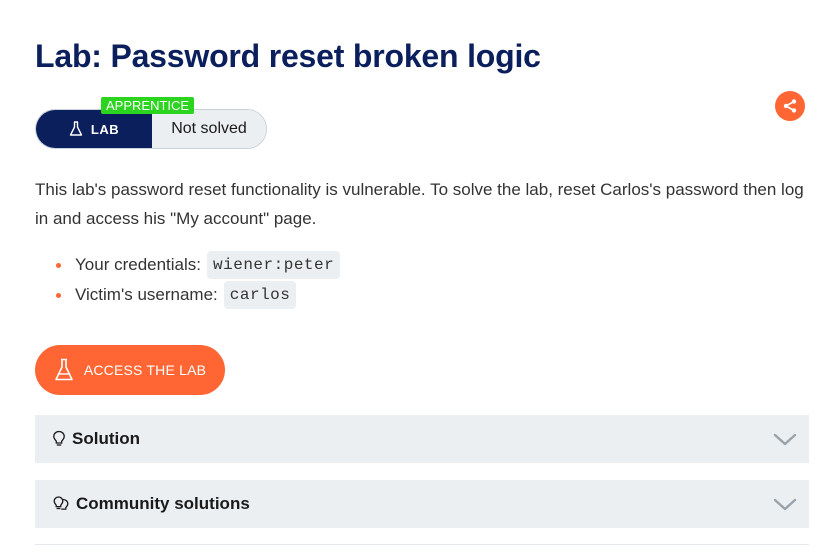 The height and width of the screenshot is (555, 840). What do you see at coordinates (422, 439) in the screenshot?
I see `solution-accordion: Solution` at bounding box center [422, 439].